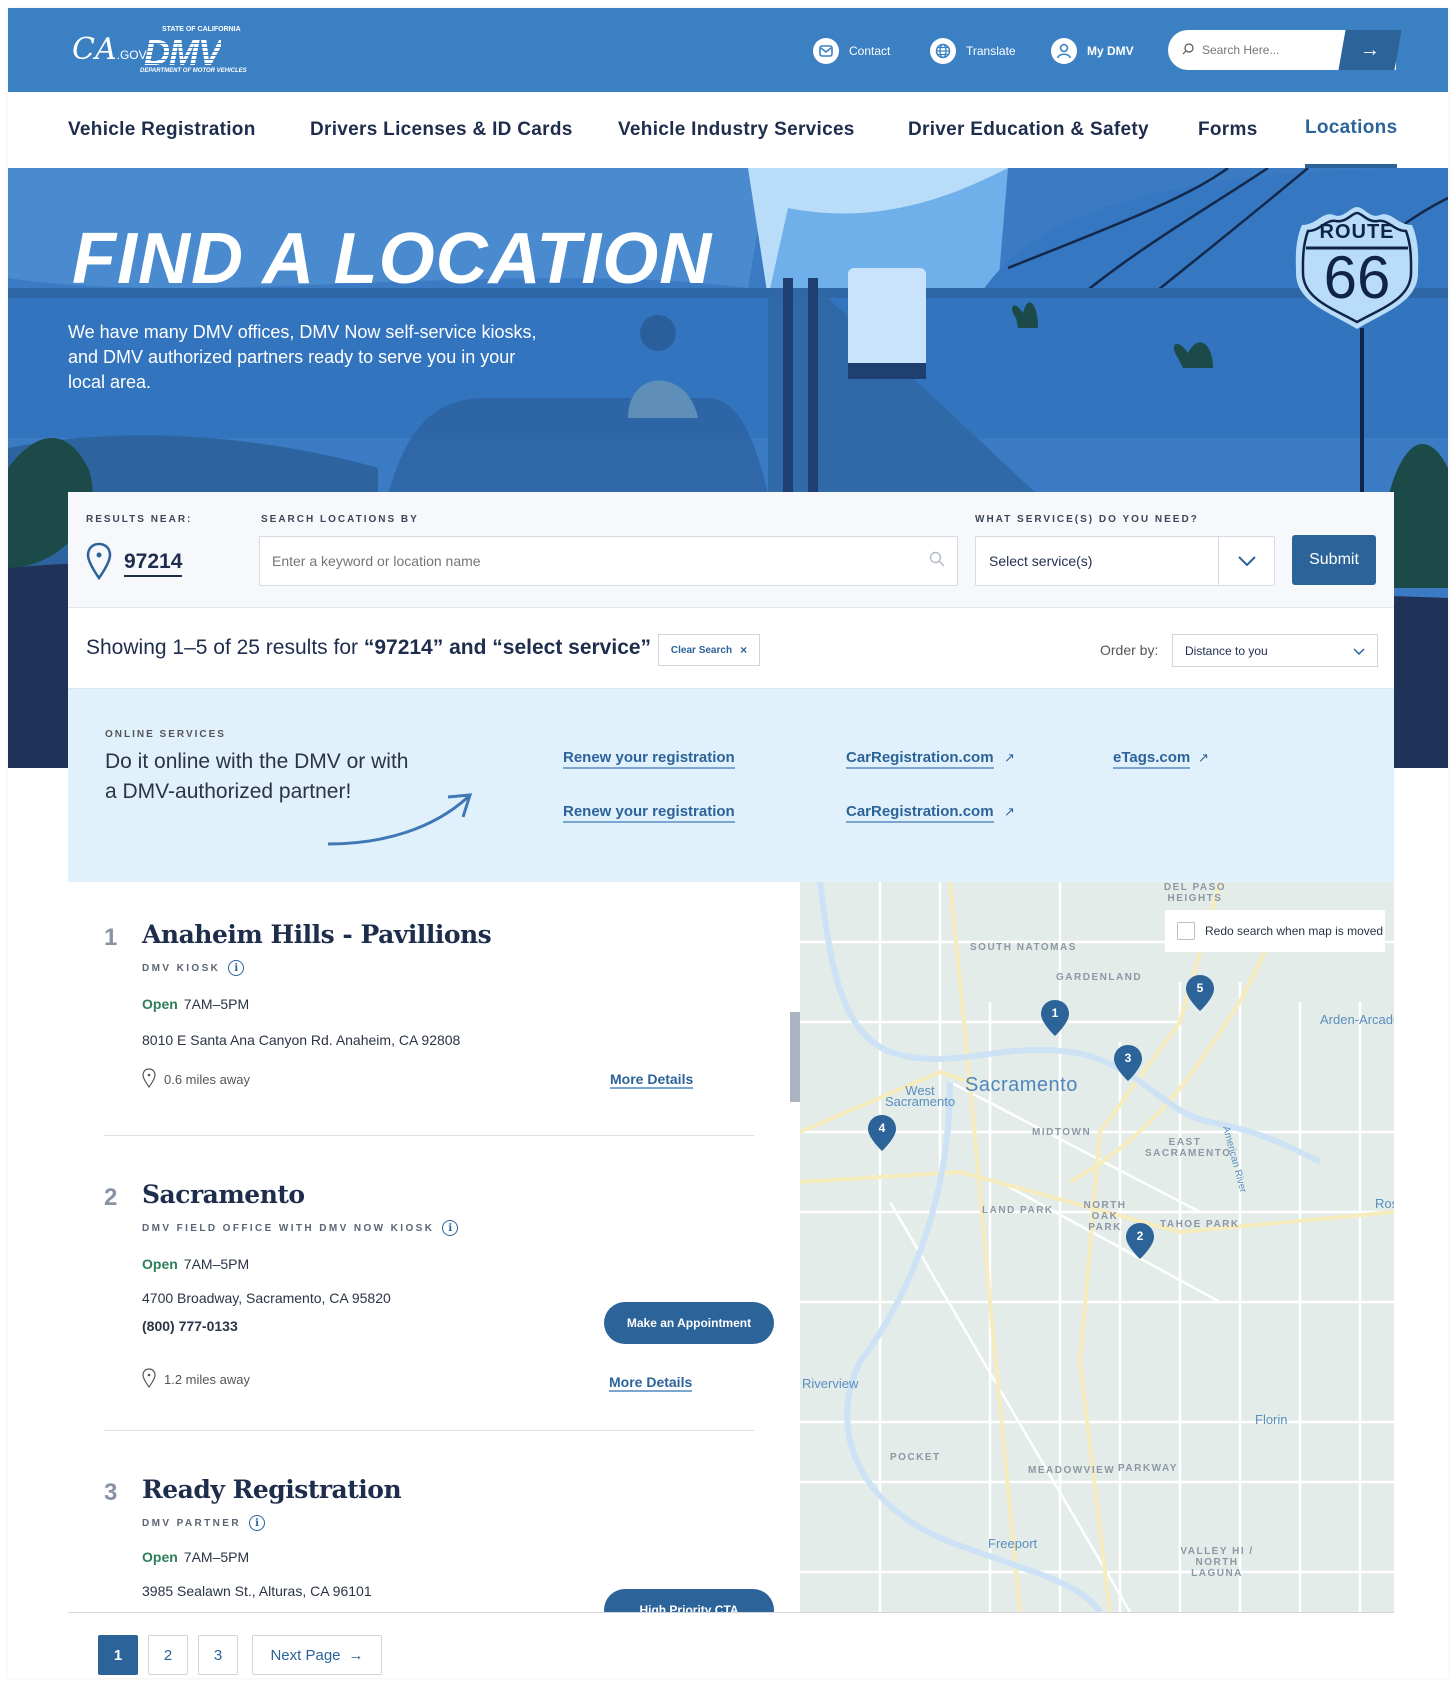  Describe the element at coordinates (1018, 1210) in the screenshot. I see `map-label: LAND PARK` at that location.